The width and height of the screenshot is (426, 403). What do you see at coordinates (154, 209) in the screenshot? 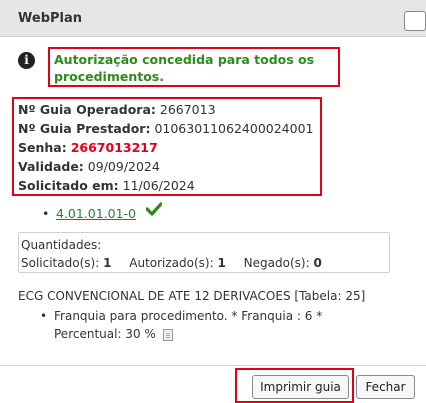
I see `check-icon` at bounding box center [154, 209].